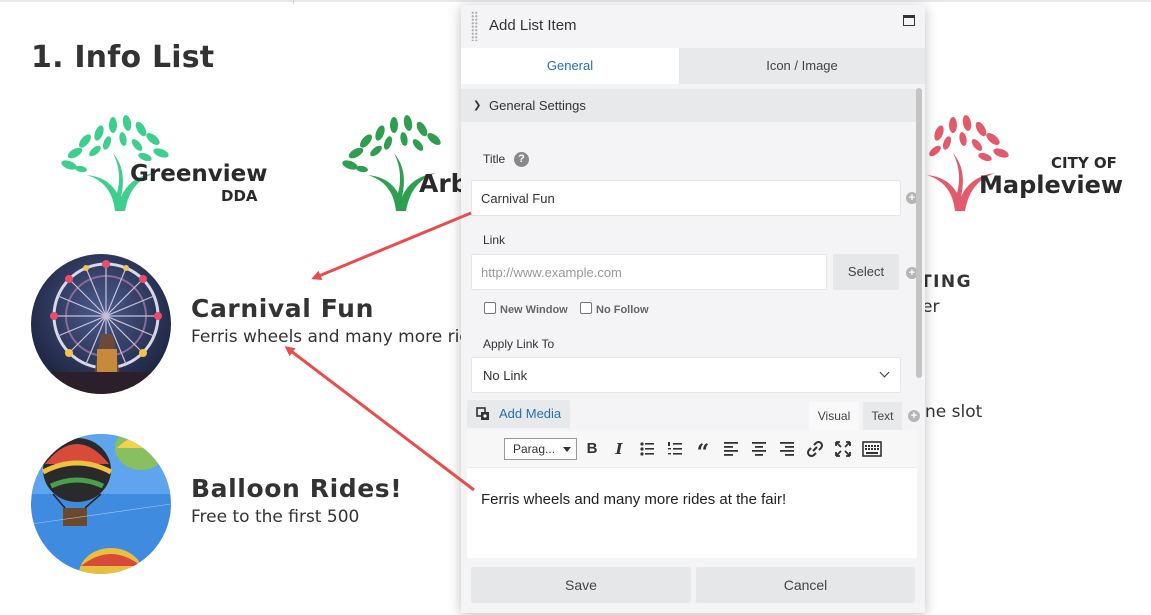  Describe the element at coordinates (537, 105) in the screenshot. I see `section-label: General Settings` at that location.